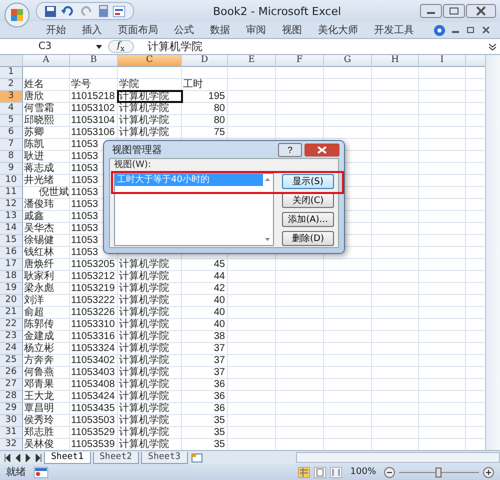  Describe the element at coordinates (320, 472) in the screenshot. I see `page-layout-icon` at that location.